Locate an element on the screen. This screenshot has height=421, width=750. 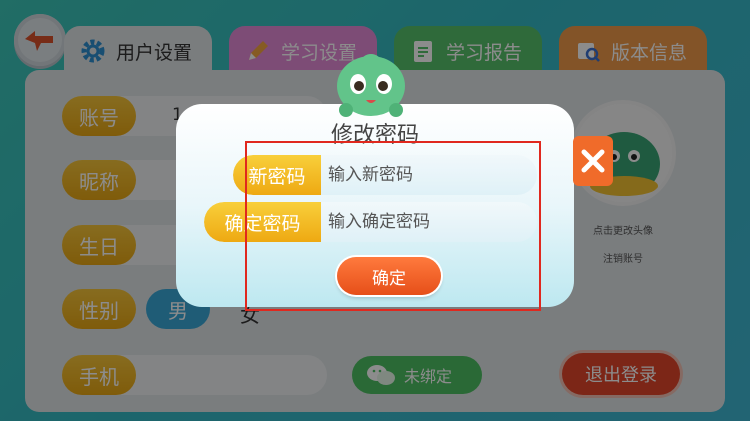
close-dialog-button is located at coordinates (593, 161).